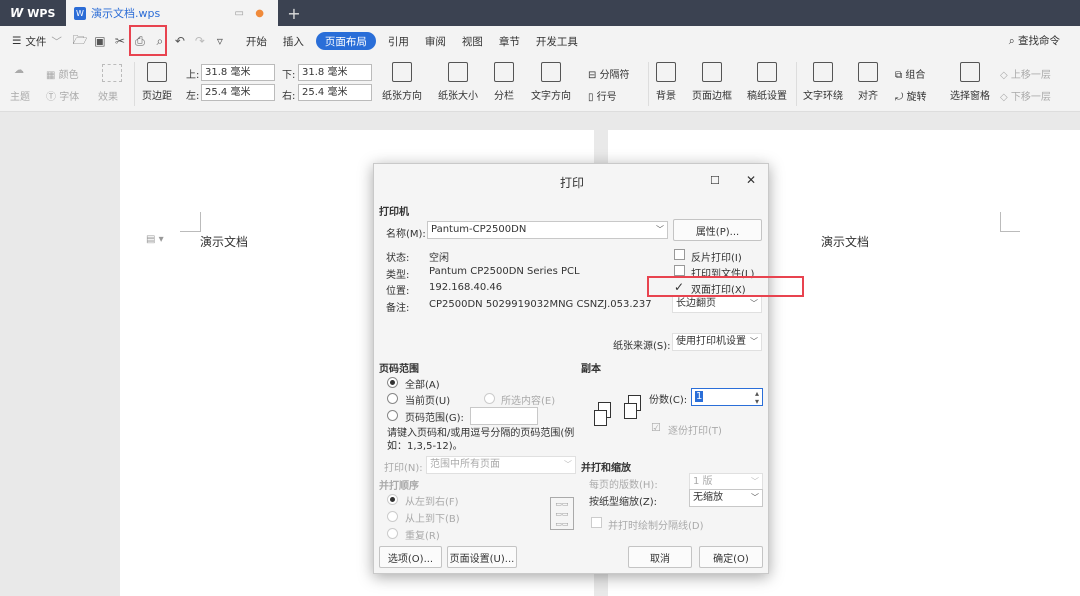 The height and width of the screenshot is (596, 1080). What do you see at coordinates (1034, 40) in the screenshot?
I see `search-command: ⌕ 查找命令` at bounding box center [1034, 40].